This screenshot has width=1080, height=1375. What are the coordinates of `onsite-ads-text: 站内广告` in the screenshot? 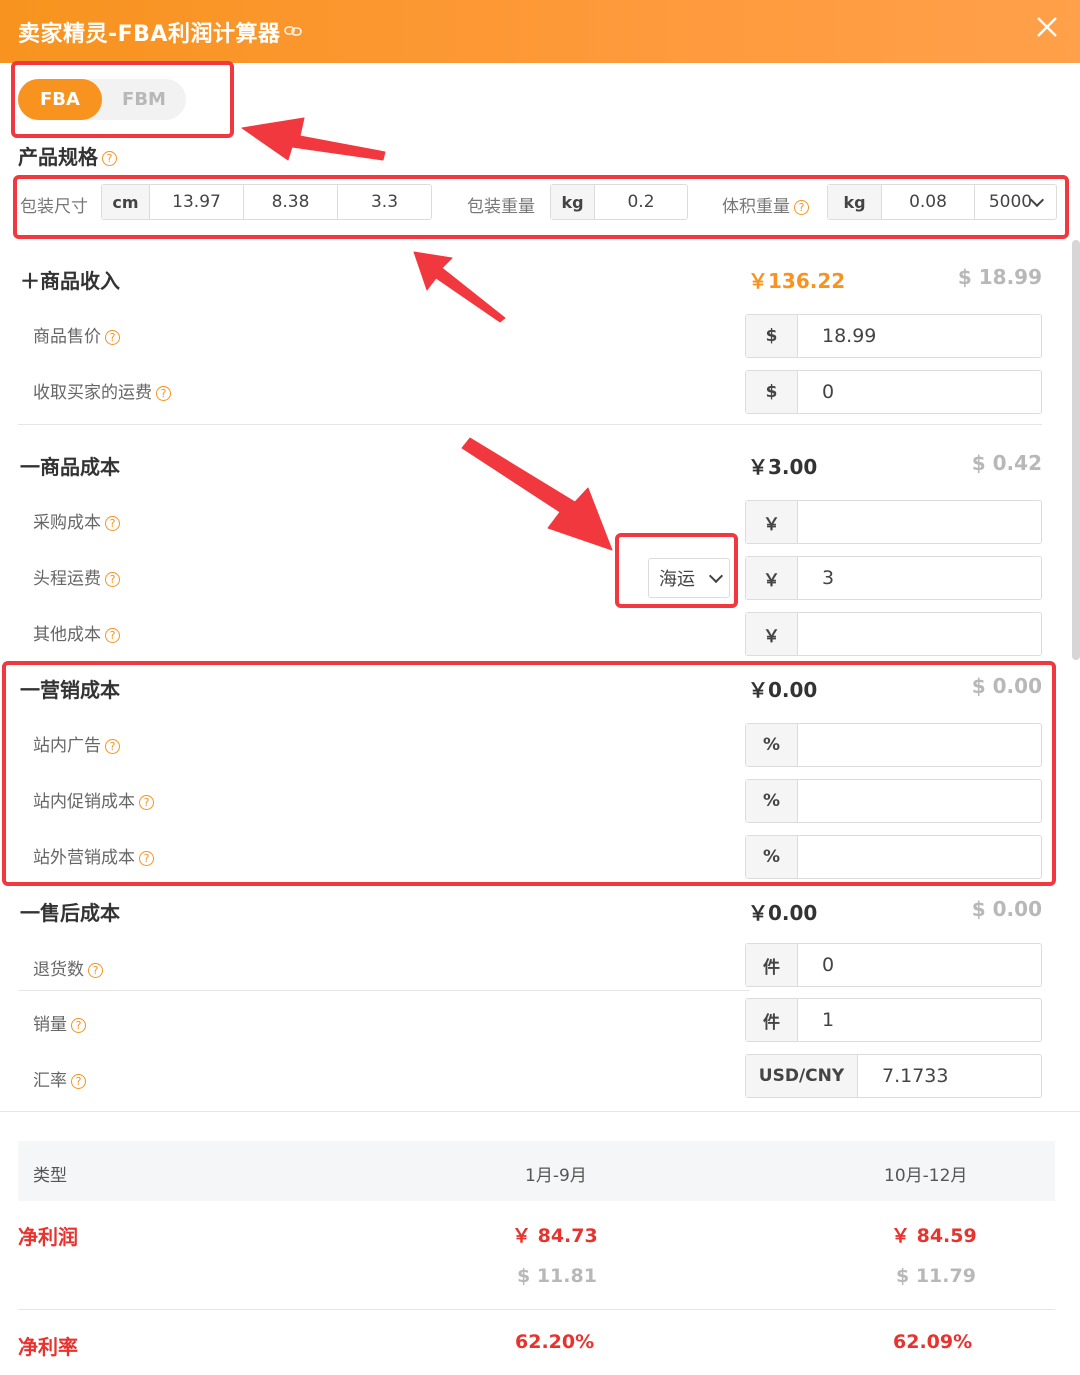 It's located at (67, 746).